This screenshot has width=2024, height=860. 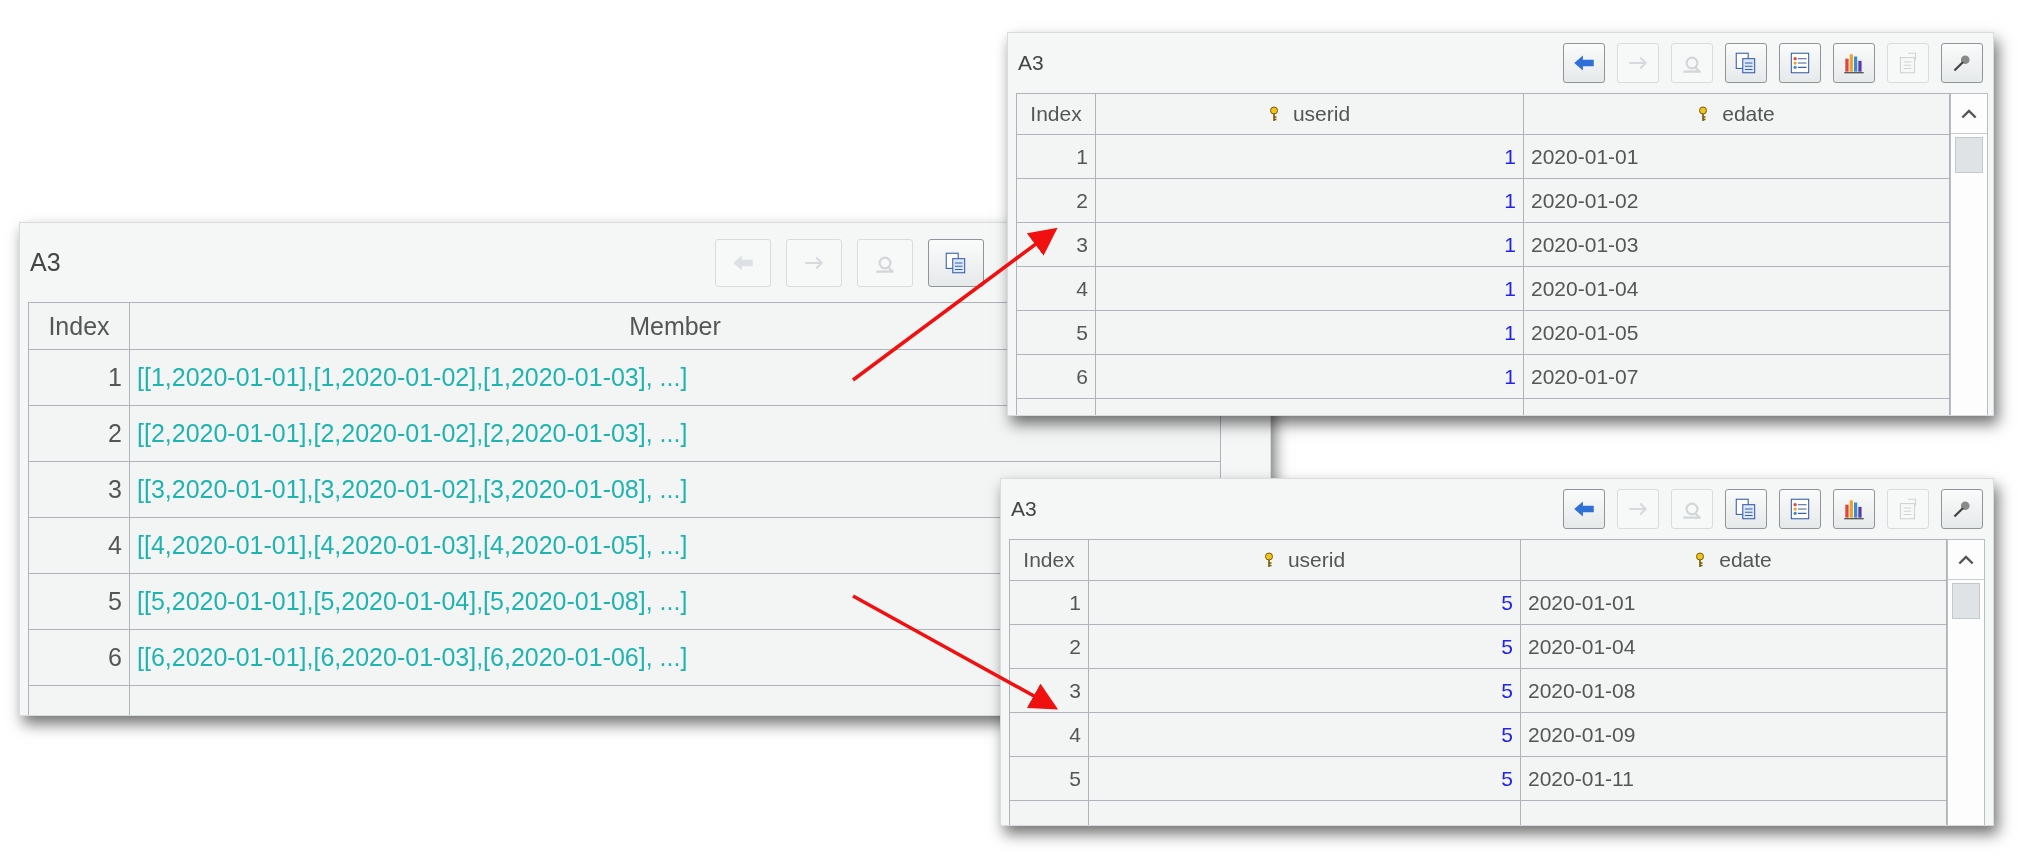 I want to click on table-cell: 2020-01-03, so click(x=1737, y=245).